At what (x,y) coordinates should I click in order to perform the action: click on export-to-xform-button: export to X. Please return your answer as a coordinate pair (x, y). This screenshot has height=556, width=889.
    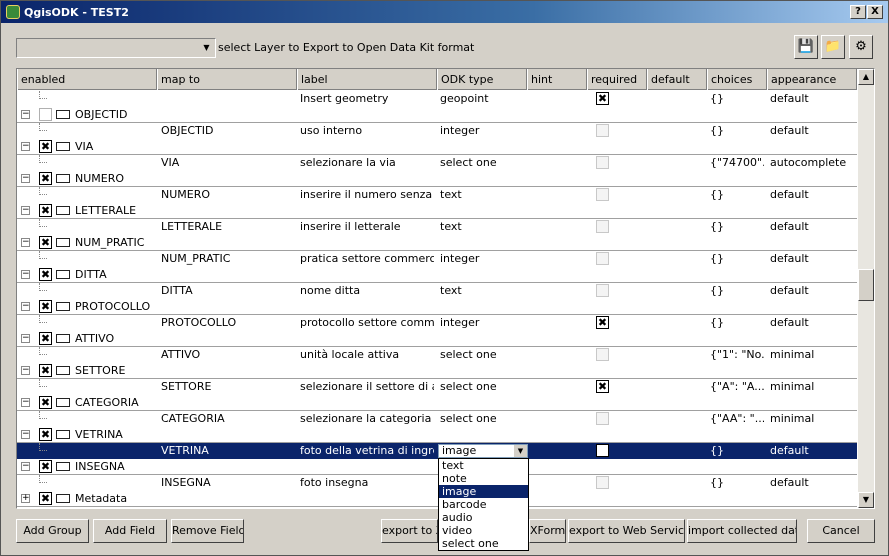
    Looking at the image, I should click on (409, 531).